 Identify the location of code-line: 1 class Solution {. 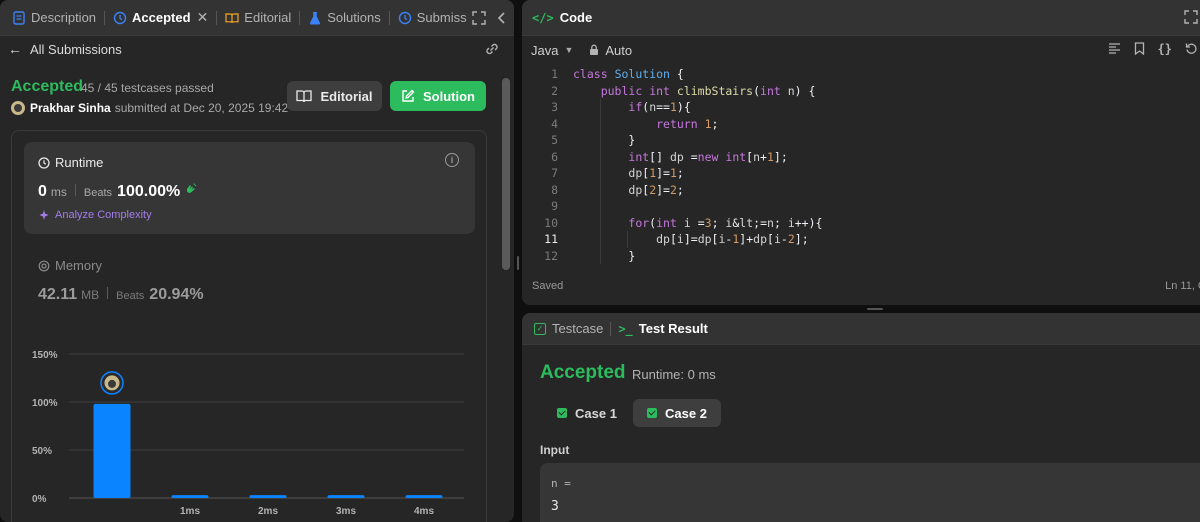
(861, 74).